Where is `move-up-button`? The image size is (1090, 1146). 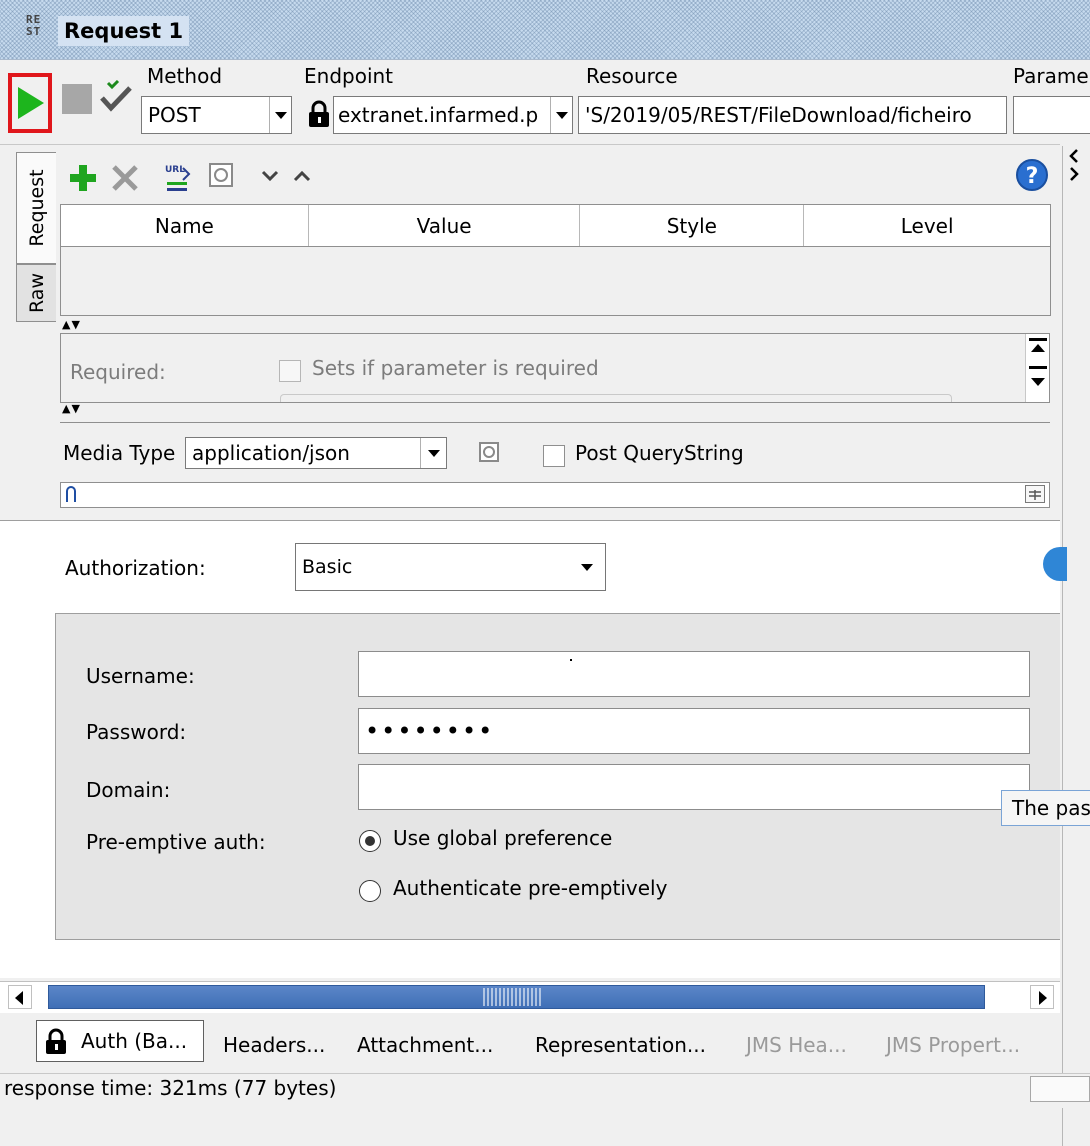 move-up-button is located at coordinates (302, 176).